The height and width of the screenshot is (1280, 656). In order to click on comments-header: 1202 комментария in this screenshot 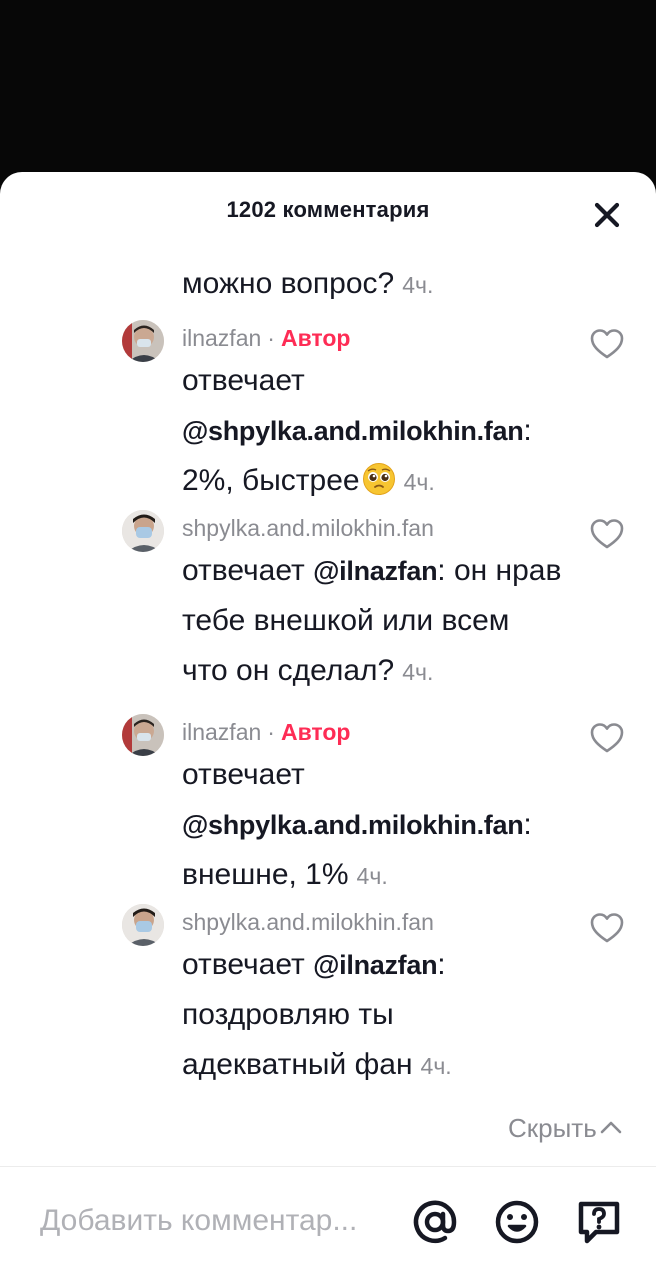, I will do `click(328, 212)`.